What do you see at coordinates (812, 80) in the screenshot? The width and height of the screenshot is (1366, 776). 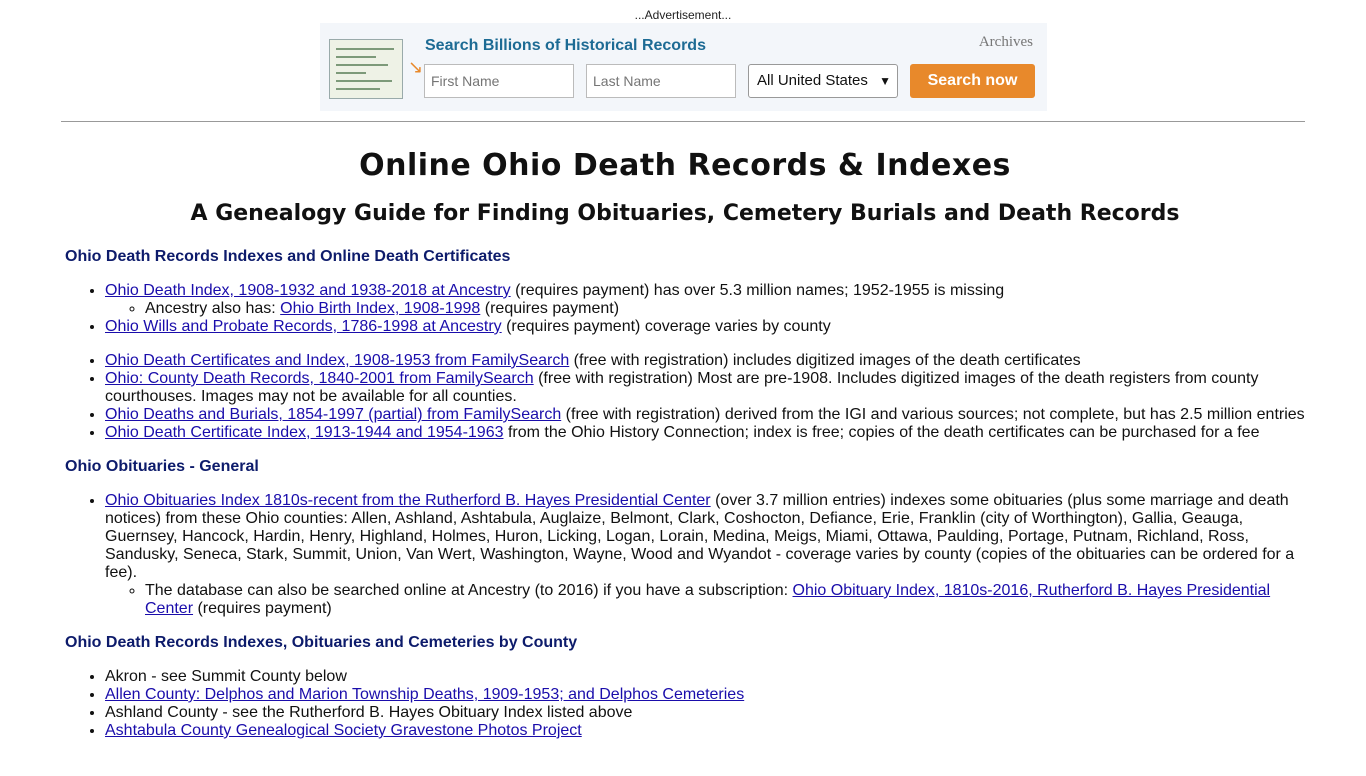 I see `location-select-value: All United States` at bounding box center [812, 80].